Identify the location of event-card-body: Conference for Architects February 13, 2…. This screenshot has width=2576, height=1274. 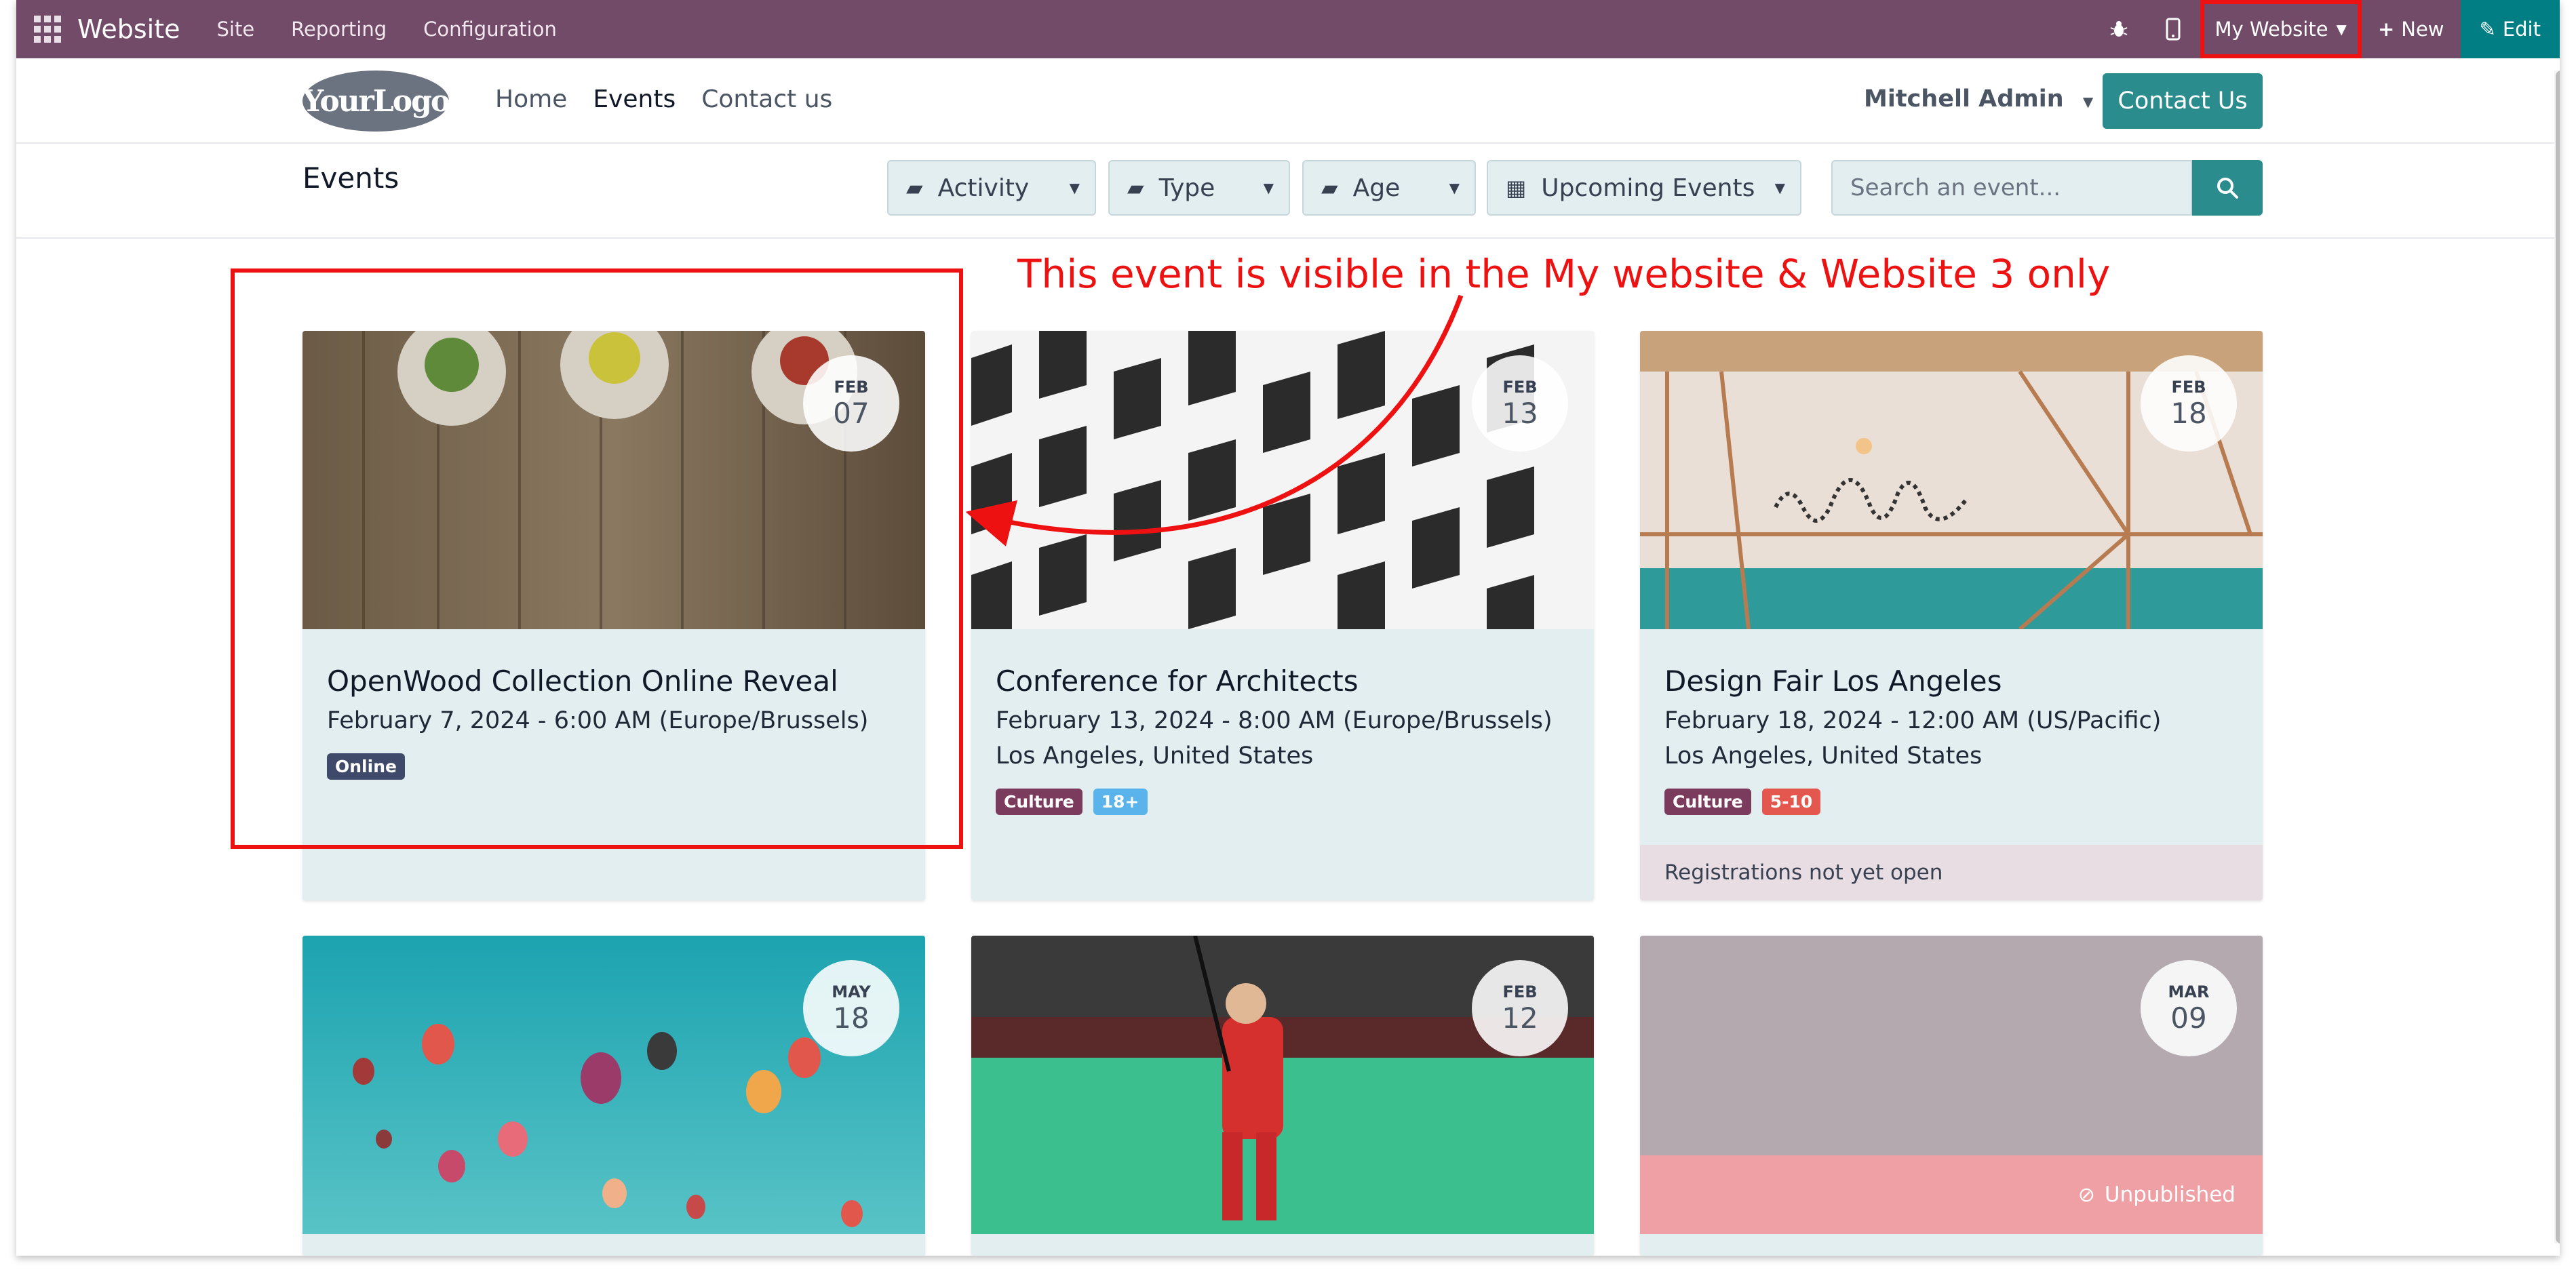
(1284, 739).